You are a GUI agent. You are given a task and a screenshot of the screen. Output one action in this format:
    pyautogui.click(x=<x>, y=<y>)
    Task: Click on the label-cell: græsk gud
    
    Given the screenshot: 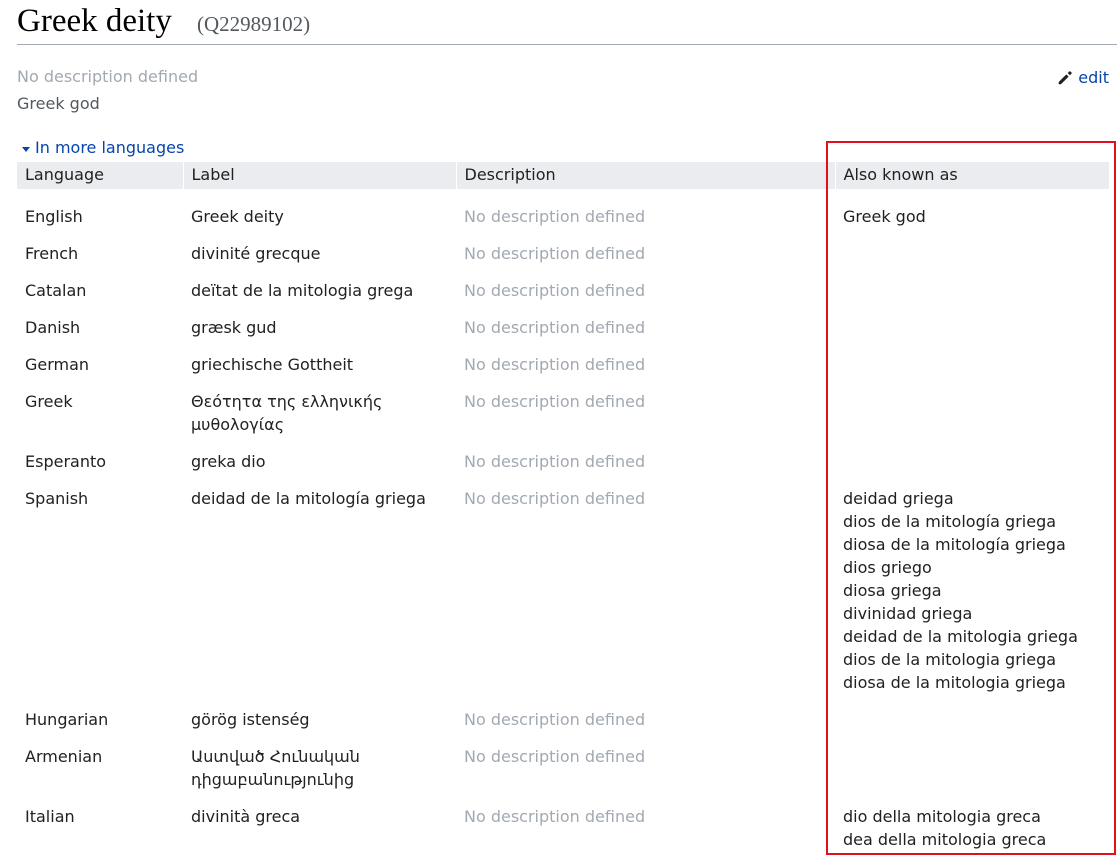 What is the action you would take?
    pyautogui.click(x=234, y=327)
    